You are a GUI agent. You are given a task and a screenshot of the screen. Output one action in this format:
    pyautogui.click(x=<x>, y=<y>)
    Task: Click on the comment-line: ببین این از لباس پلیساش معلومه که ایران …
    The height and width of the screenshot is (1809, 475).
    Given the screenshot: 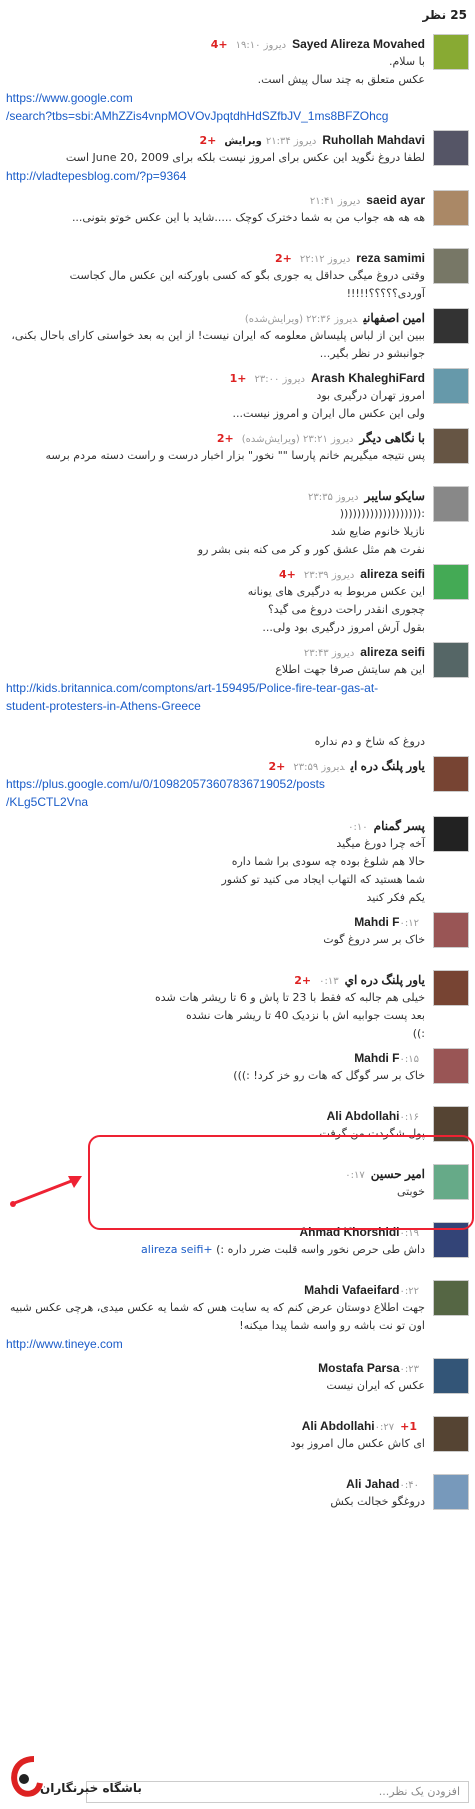 What is the action you would take?
    pyautogui.click(x=218, y=335)
    